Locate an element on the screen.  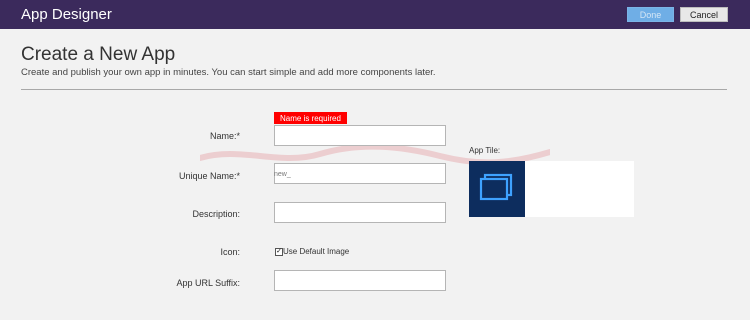
app-tile-icon is located at coordinates (497, 189).